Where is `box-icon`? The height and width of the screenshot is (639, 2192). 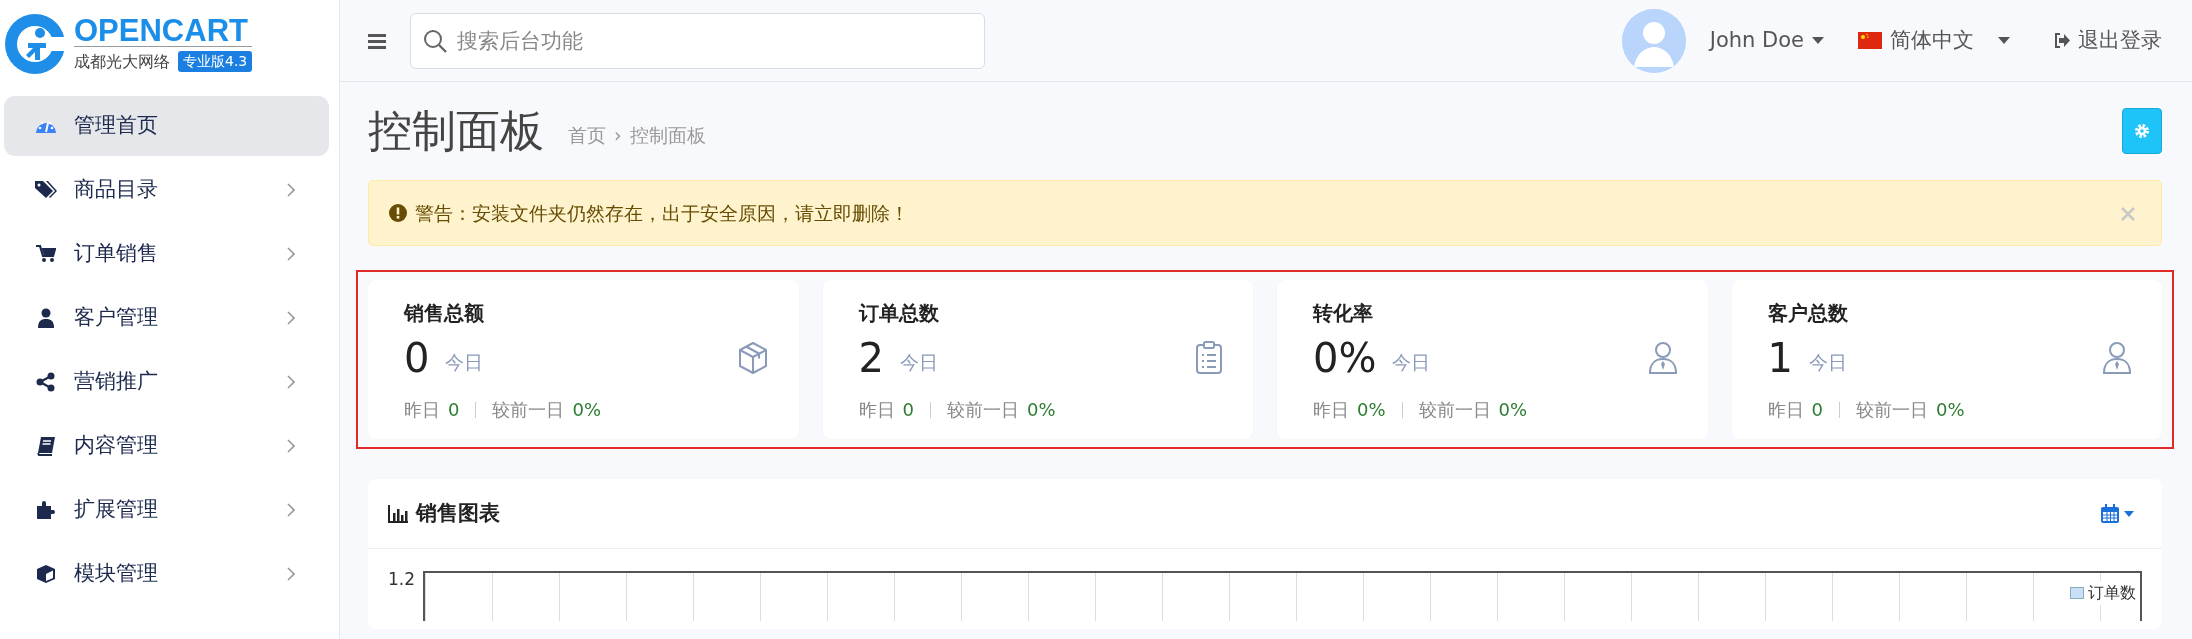 box-icon is located at coordinates (752, 358).